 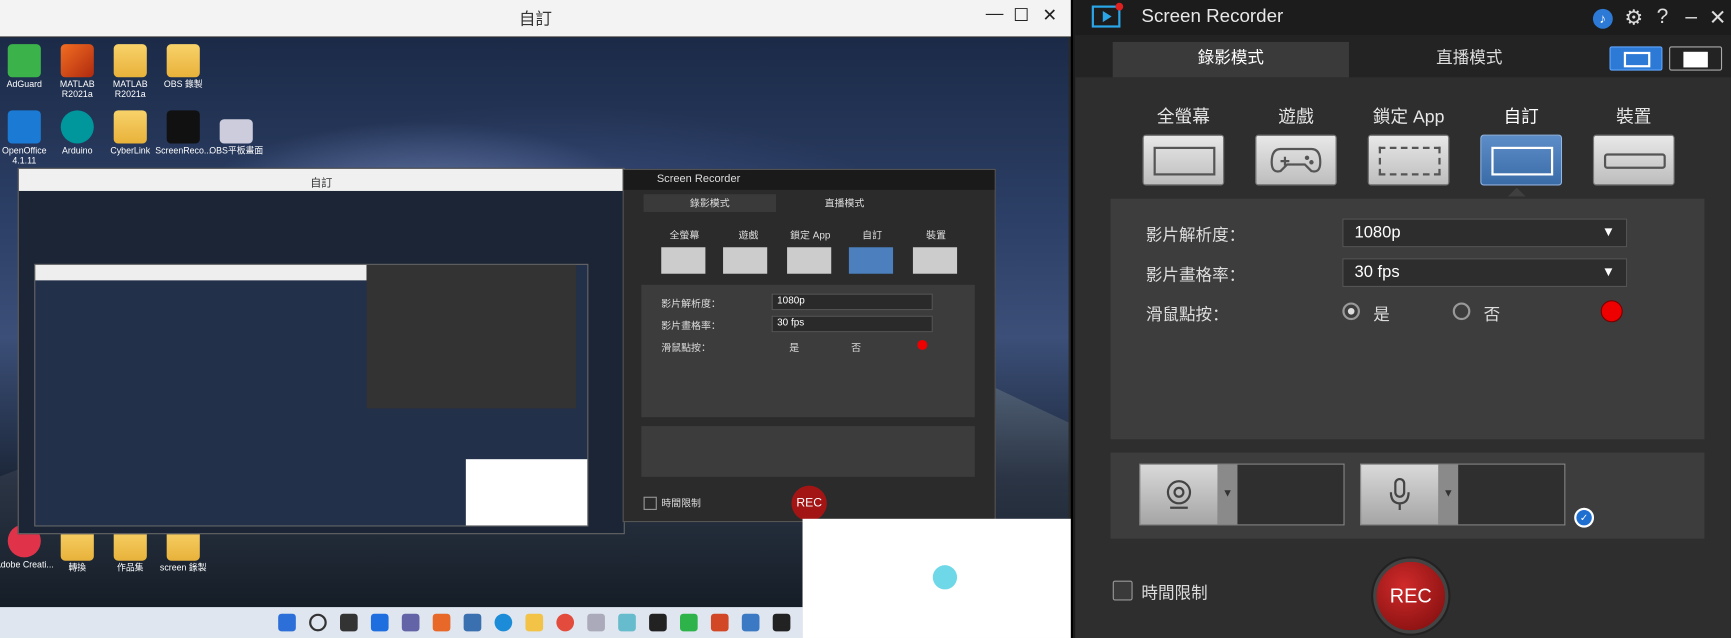 What do you see at coordinates (1400, 494) in the screenshot?
I see `microphone-icon` at bounding box center [1400, 494].